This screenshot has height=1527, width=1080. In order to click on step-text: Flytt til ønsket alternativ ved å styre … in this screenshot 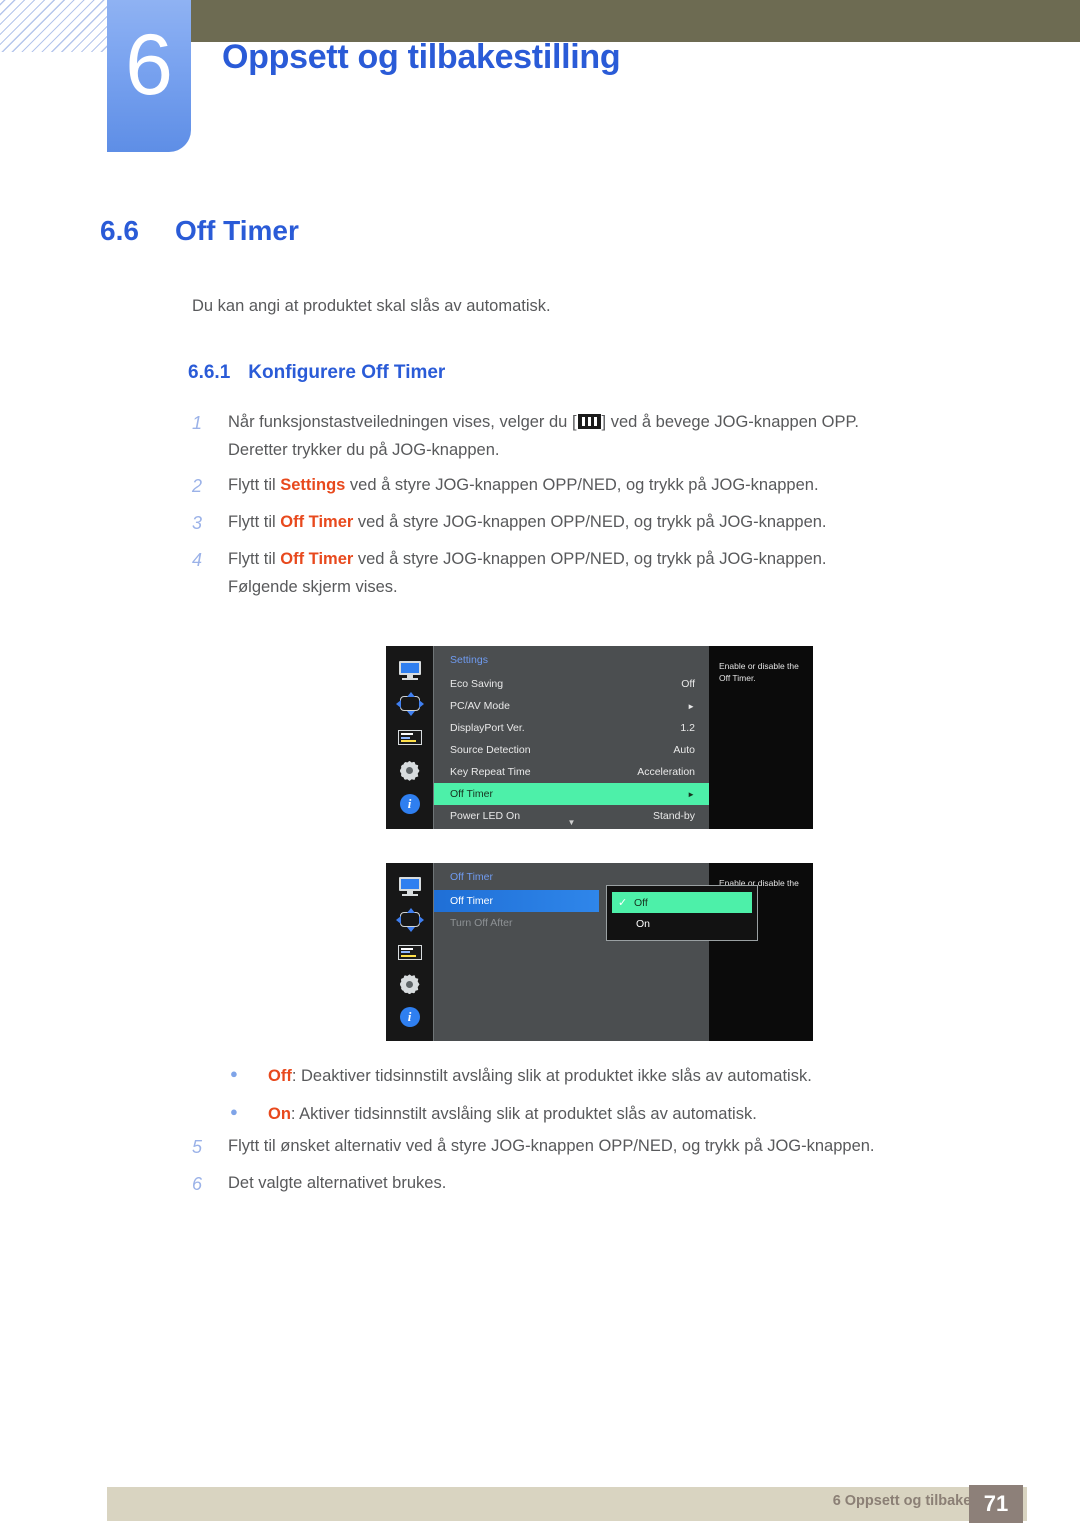, I will do `click(551, 1146)`.